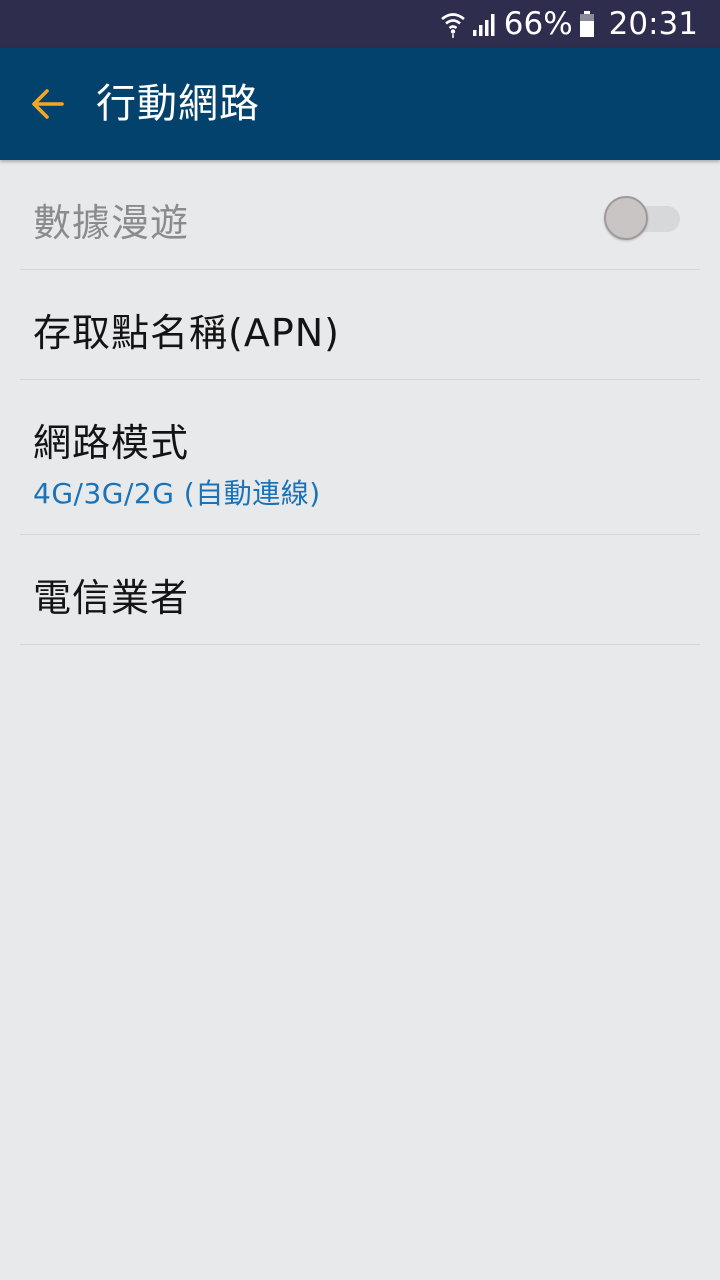 This screenshot has width=720, height=1280. I want to click on network-mode-value: 4G/3G/2G (自動連線), so click(177, 493).